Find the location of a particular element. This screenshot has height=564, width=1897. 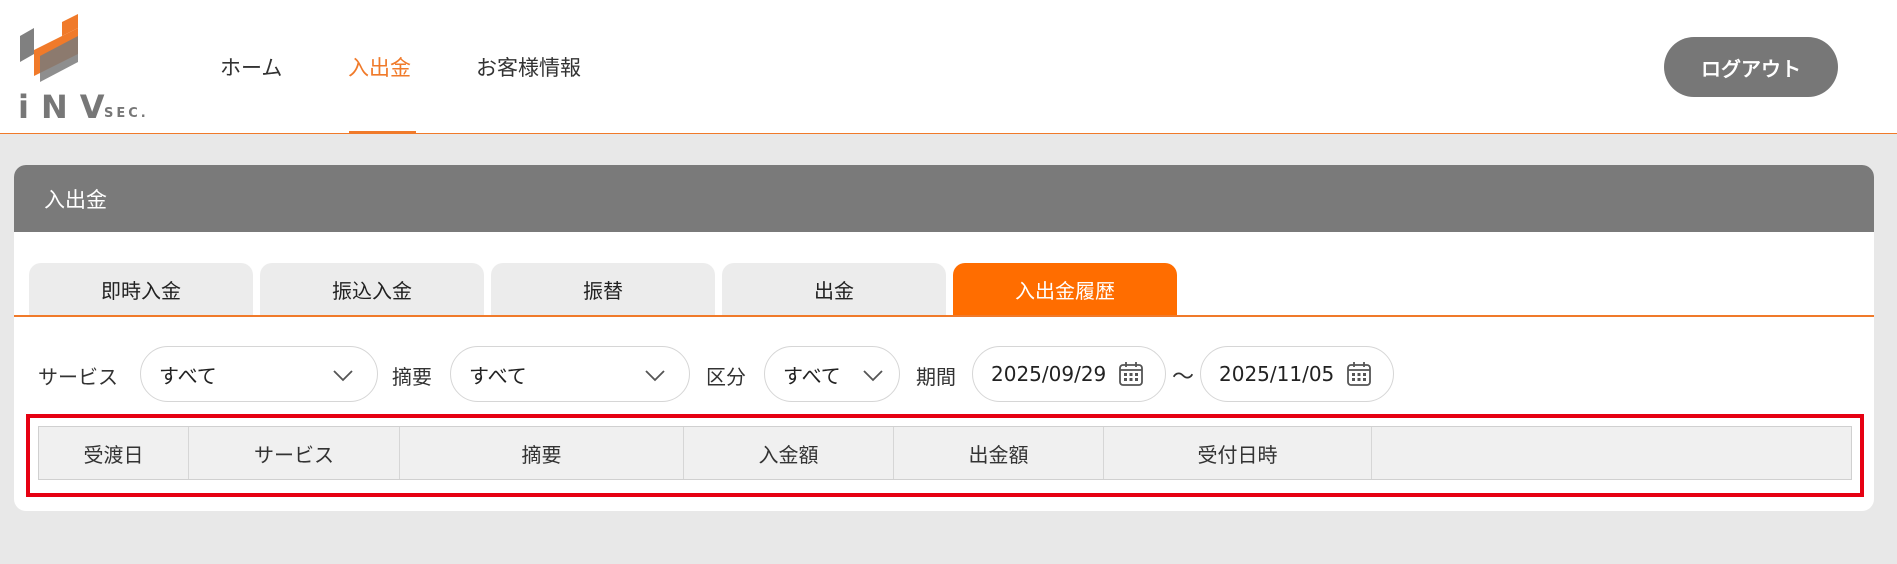

category-filter-label: 区分 is located at coordinates (726, 377).